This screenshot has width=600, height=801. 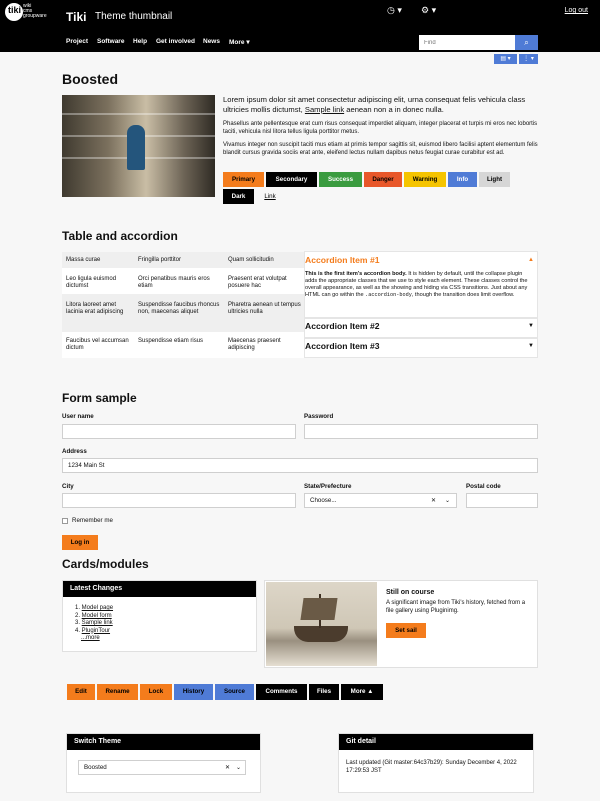 I want to click on kebab-icon: ⋮ ▾, so click(x=528, y=59).